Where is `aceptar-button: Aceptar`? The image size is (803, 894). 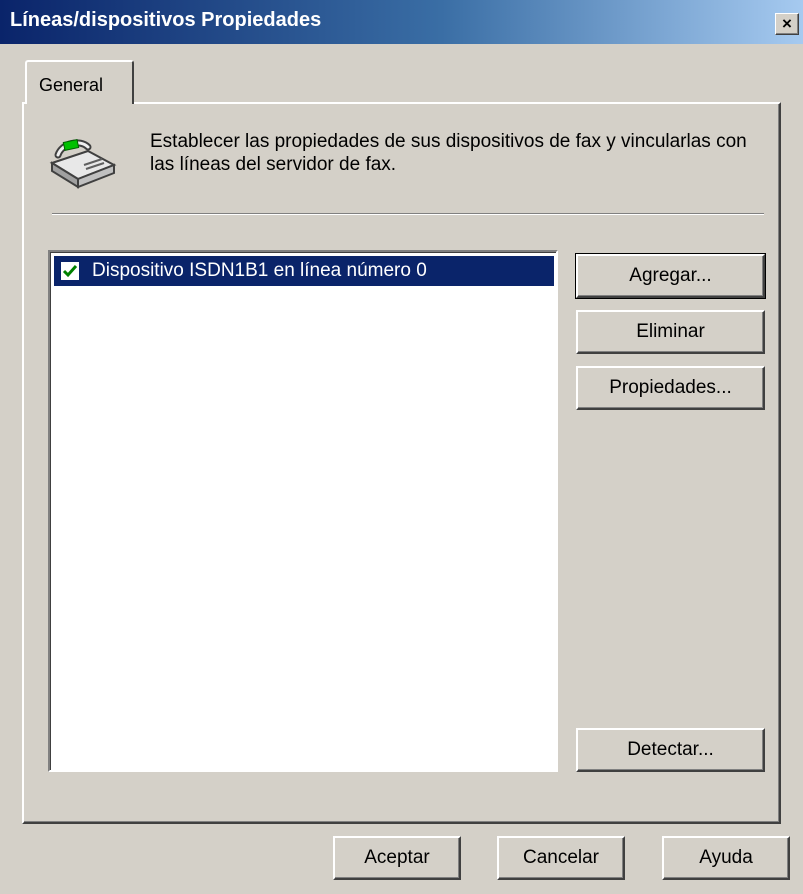
aceptar-button: Aceptar is located at coordinates (397, 858).